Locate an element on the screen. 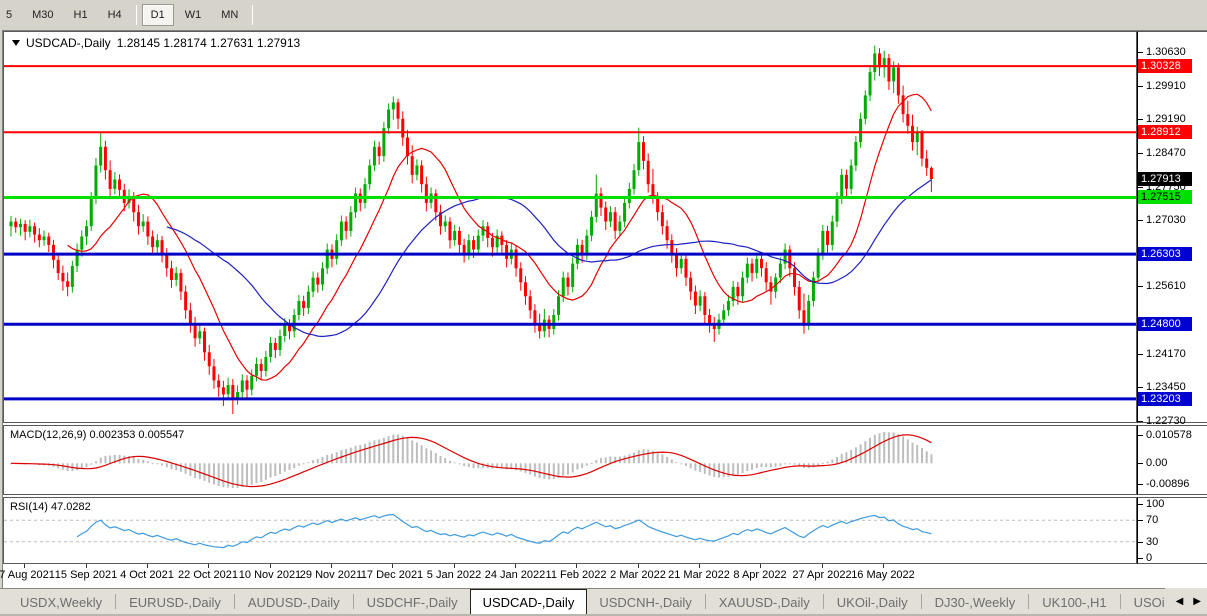 The height and width of the screenshot is (616, 1207). price-tick-label: 1.30630 is located at coordinates (1162, 52).